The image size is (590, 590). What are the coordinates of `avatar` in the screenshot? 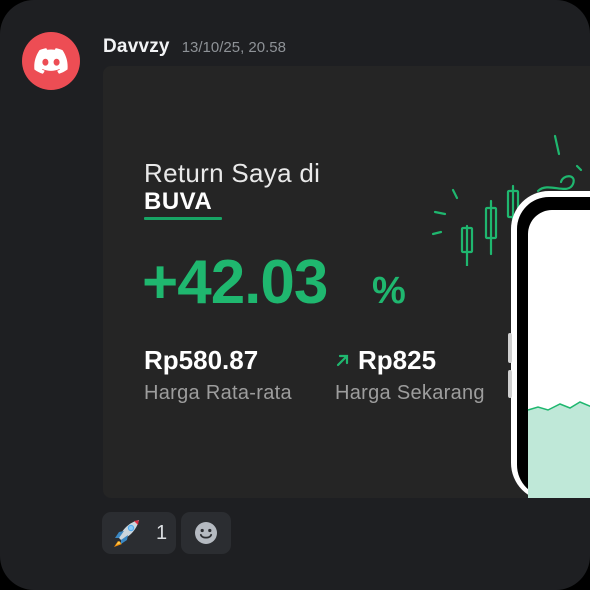 It's located at (51, 61).